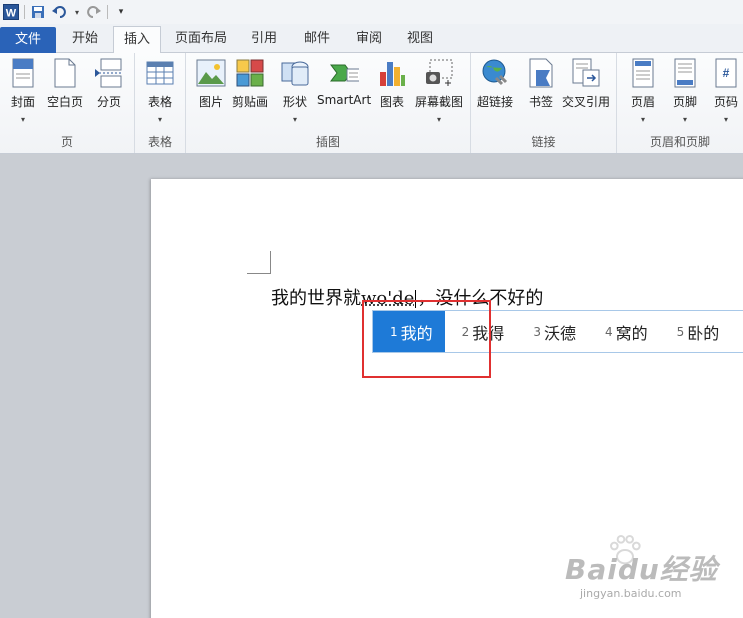 This screenshot has height=618, width=743. I want to click on picture-icon, so click(211, 73).